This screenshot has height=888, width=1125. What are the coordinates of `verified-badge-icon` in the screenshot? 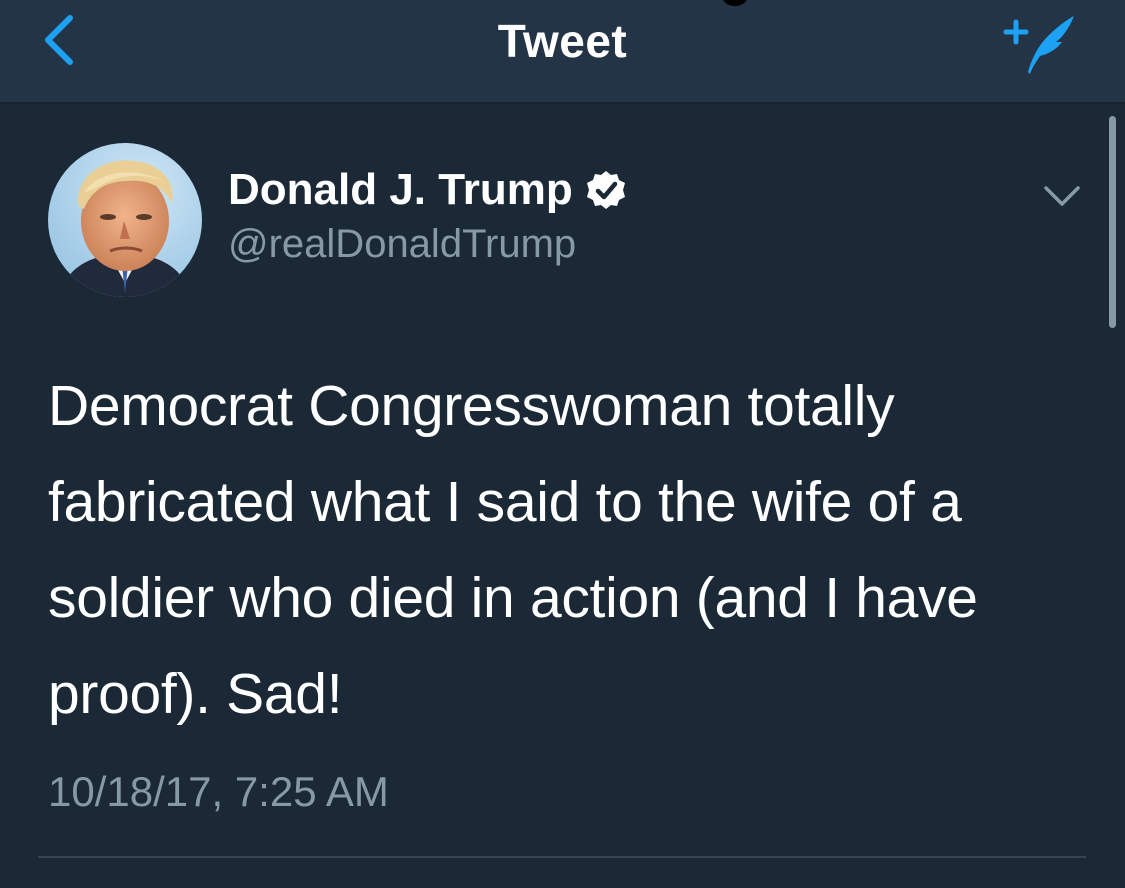 It's located at (605, 190).